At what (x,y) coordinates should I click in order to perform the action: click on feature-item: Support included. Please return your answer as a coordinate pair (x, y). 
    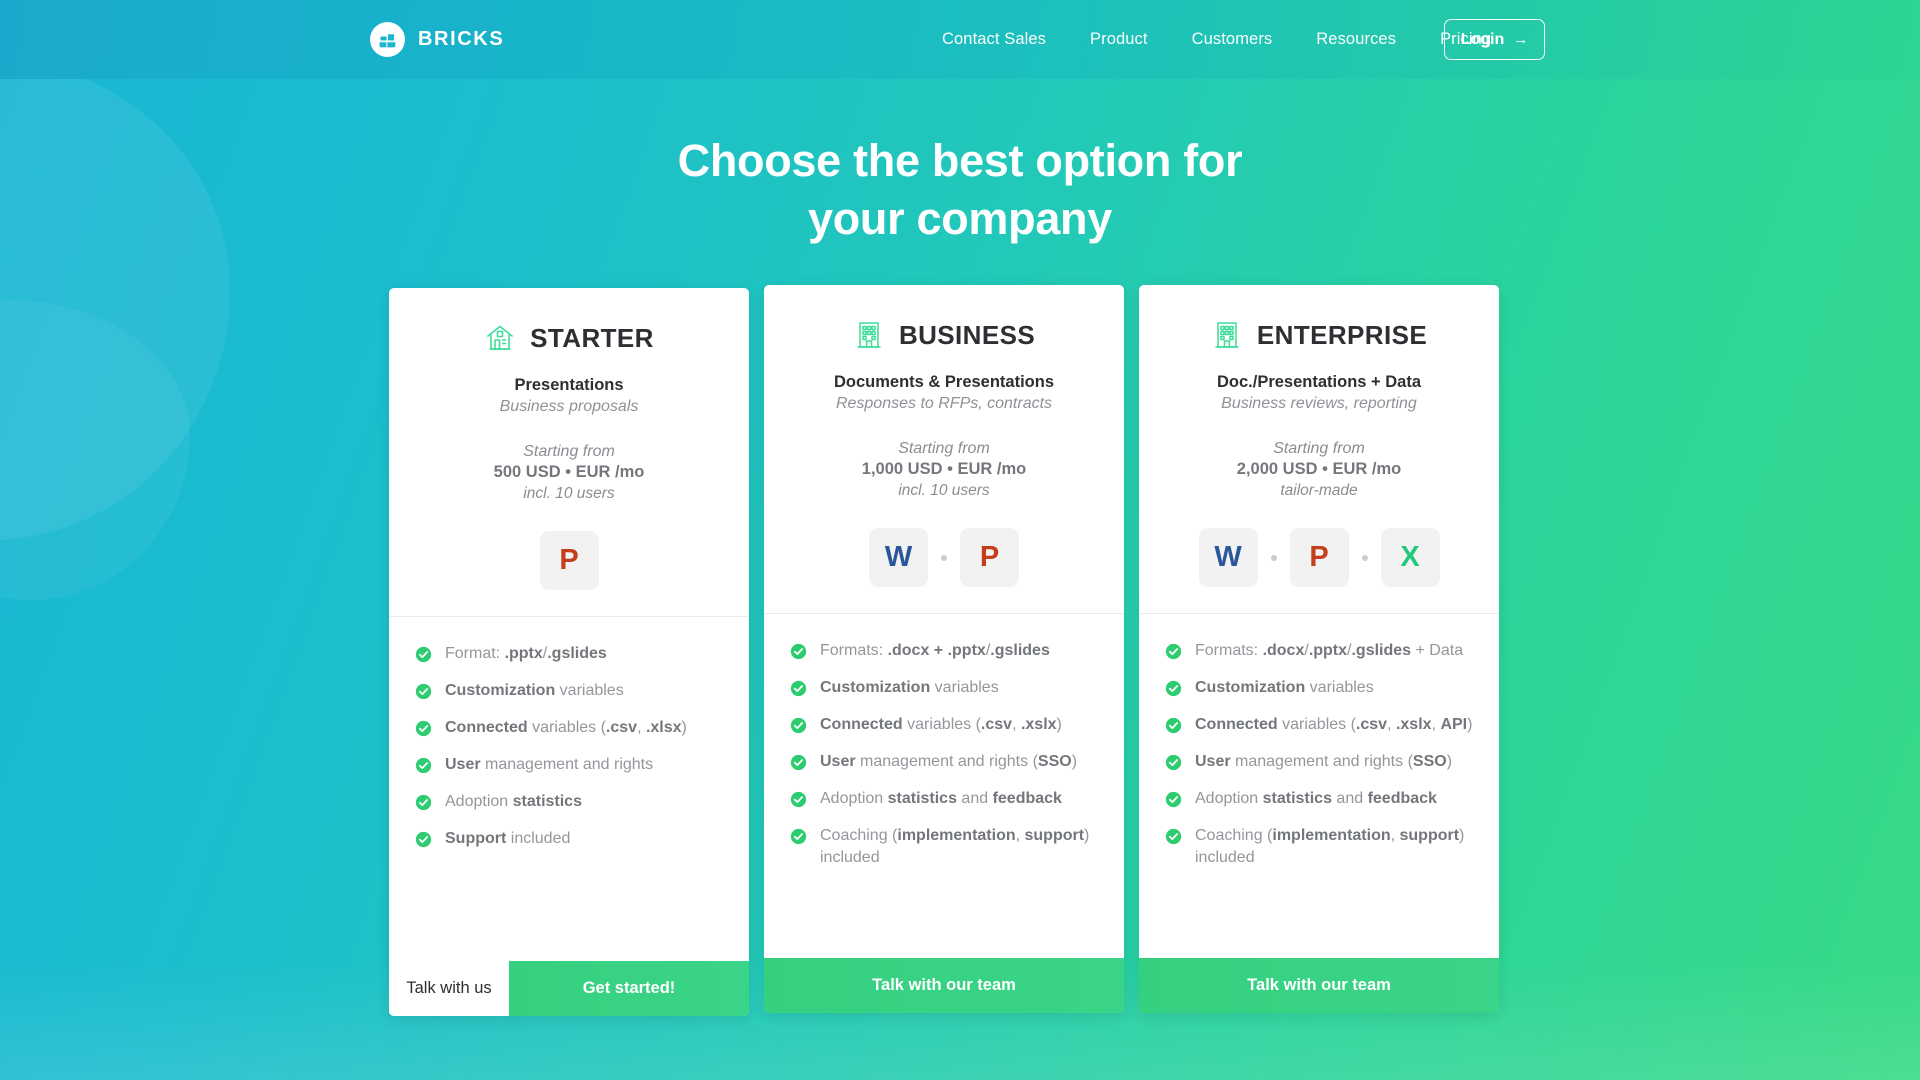
    Looking at the image, I should click on (570, 839).